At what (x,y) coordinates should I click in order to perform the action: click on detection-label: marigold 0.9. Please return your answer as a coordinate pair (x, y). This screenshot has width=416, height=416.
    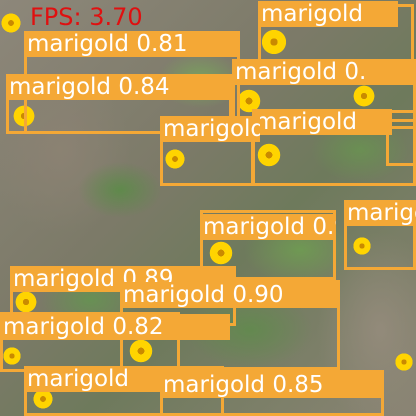
    Looking at the image, I should click on (268, 227).